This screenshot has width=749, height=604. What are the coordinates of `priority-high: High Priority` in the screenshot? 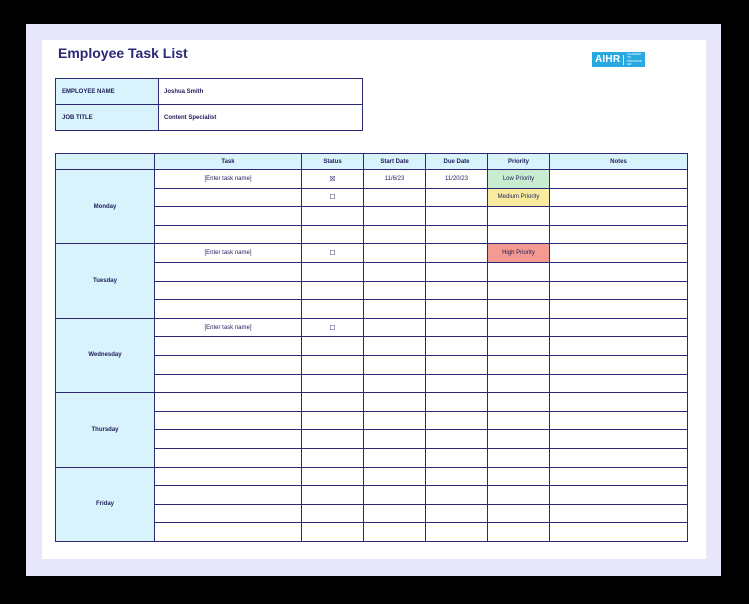 It's located at (518, 253).